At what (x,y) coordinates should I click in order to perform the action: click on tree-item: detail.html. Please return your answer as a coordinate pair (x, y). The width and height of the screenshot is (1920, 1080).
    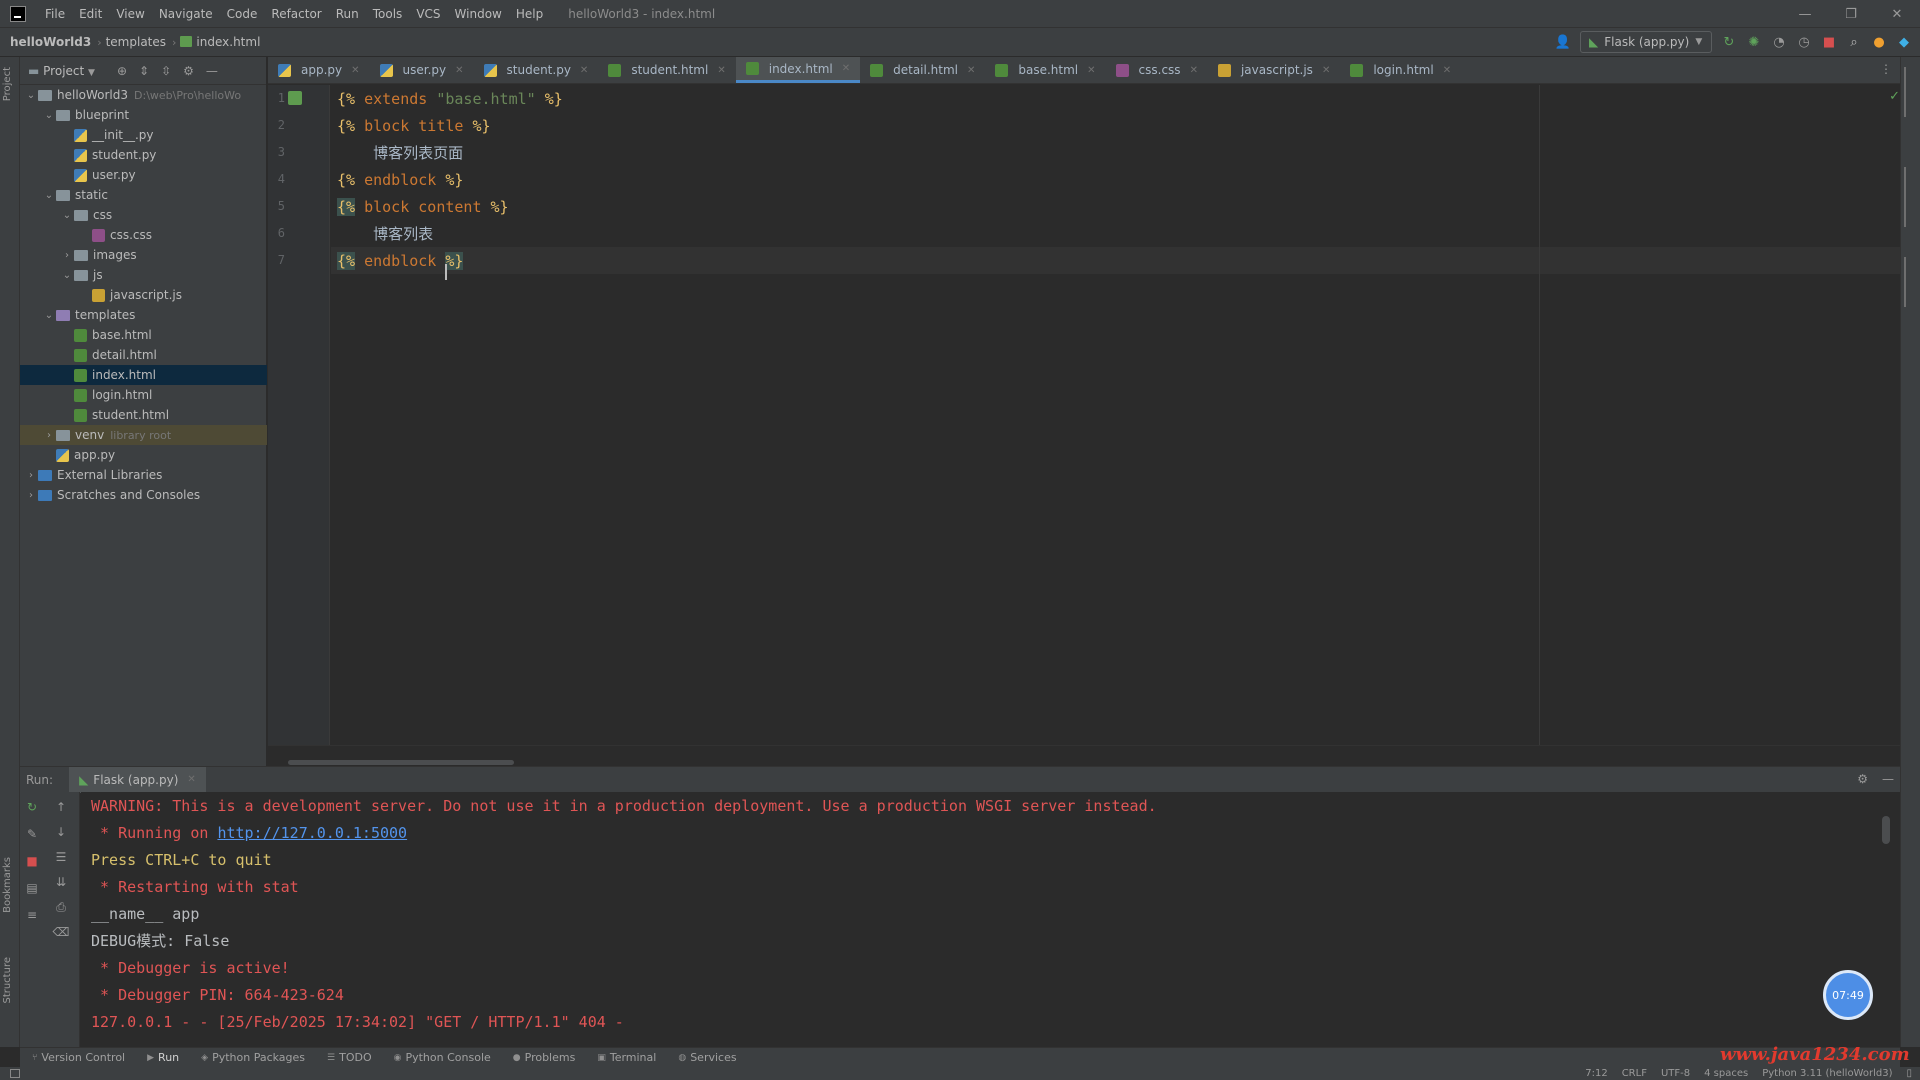
    Looking at the image, I should click on (143, 355).